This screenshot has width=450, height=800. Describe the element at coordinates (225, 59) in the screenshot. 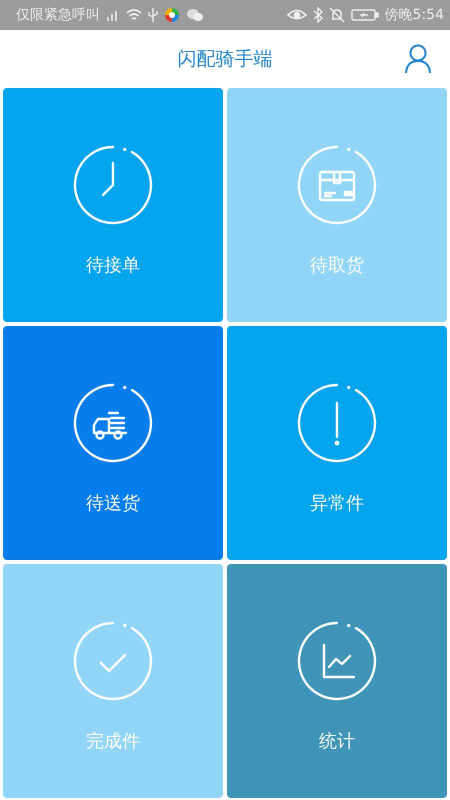

I see `app-title: 闪配骑手端` at that location.